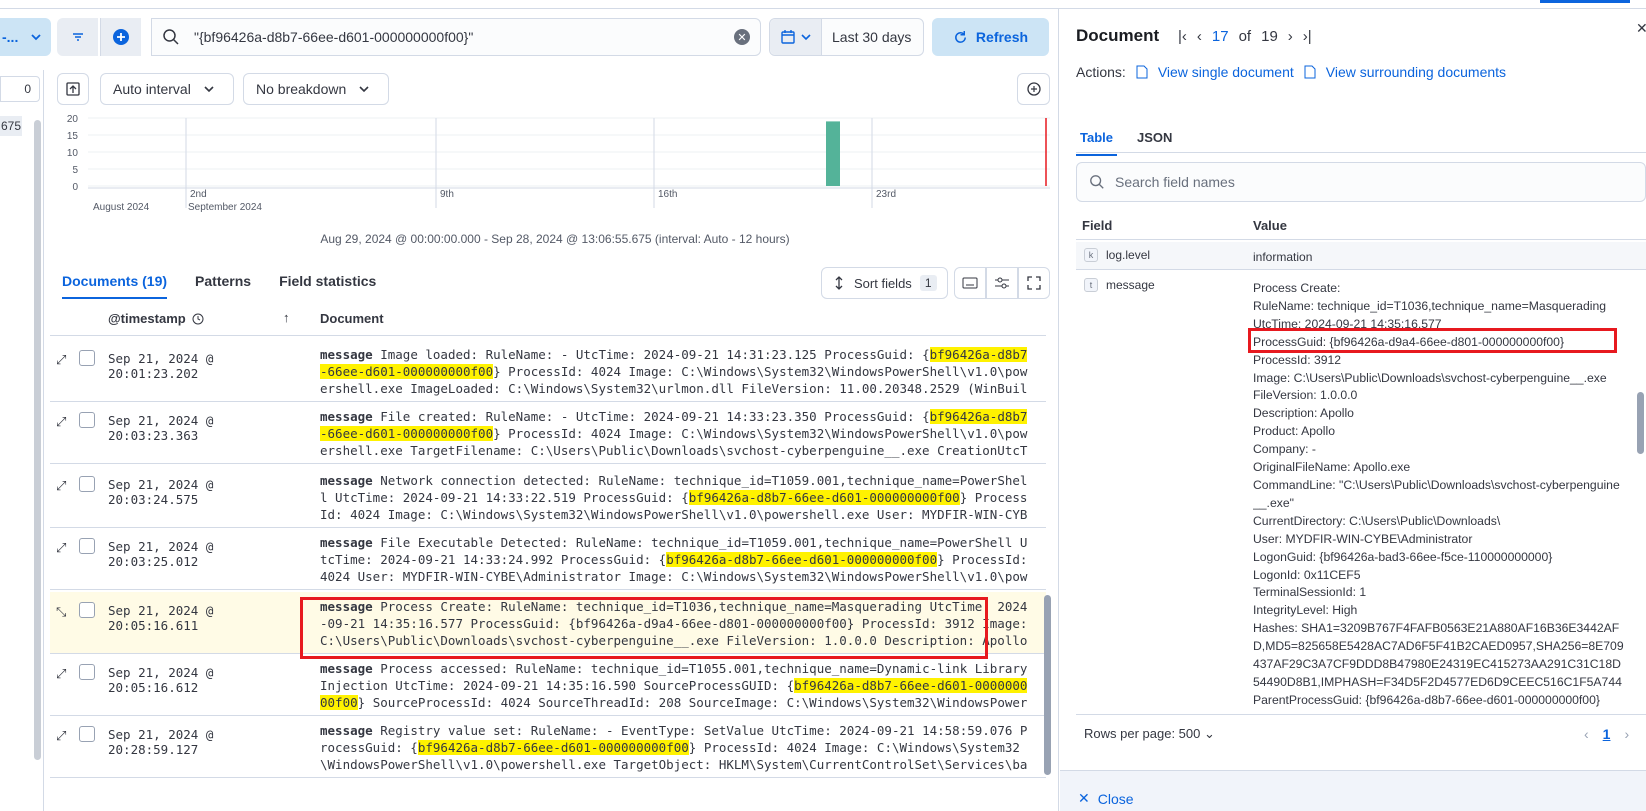  I want to click on message-line: TerminalSessionId: 1, so click(1310, 592).